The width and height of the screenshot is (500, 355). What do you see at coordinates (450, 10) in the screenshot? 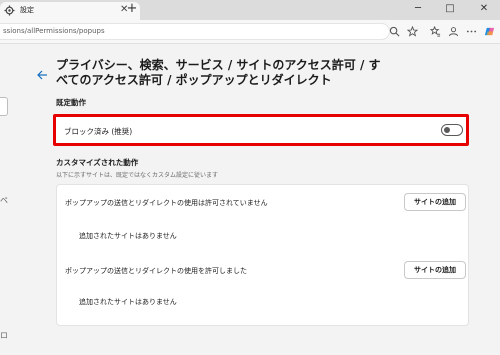
I see `maximize-button: □` at bounding box center [450, 10].